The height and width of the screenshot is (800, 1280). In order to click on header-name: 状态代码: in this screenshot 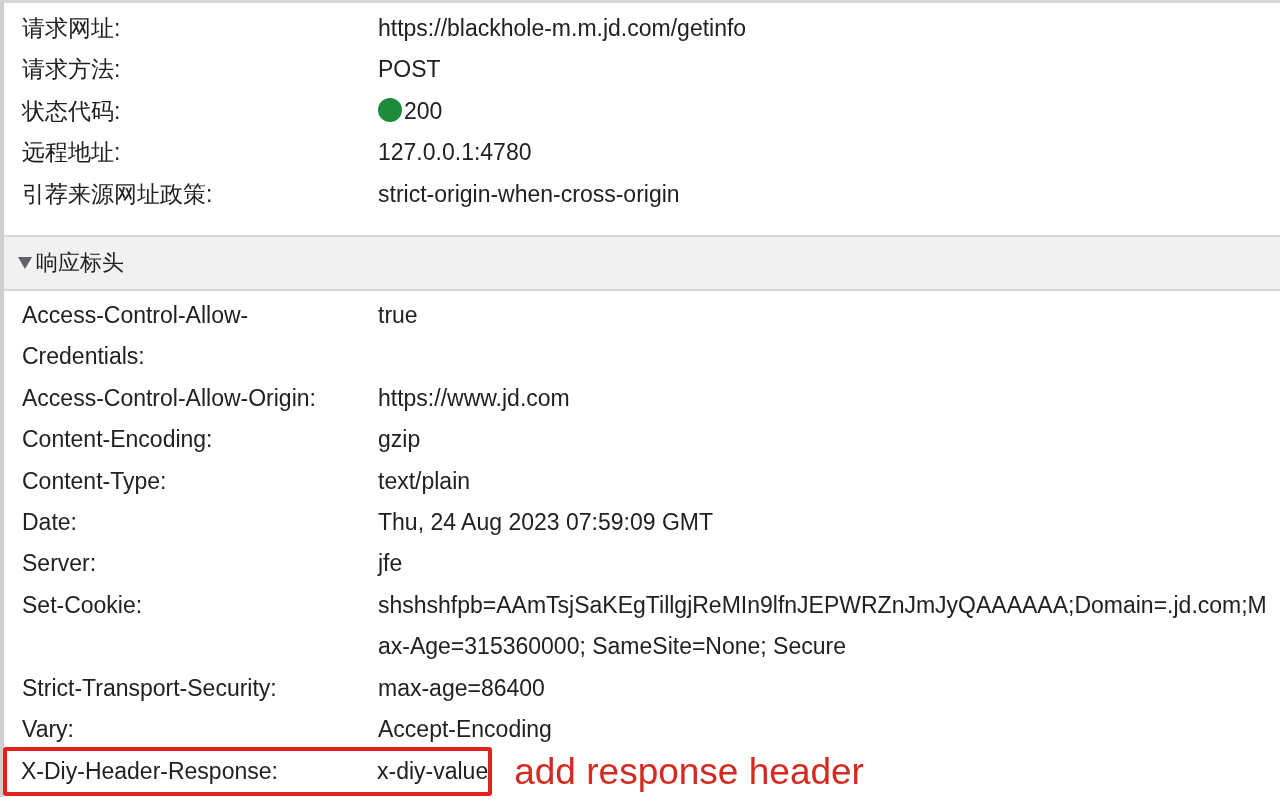, I will do `click(72, 111)`.